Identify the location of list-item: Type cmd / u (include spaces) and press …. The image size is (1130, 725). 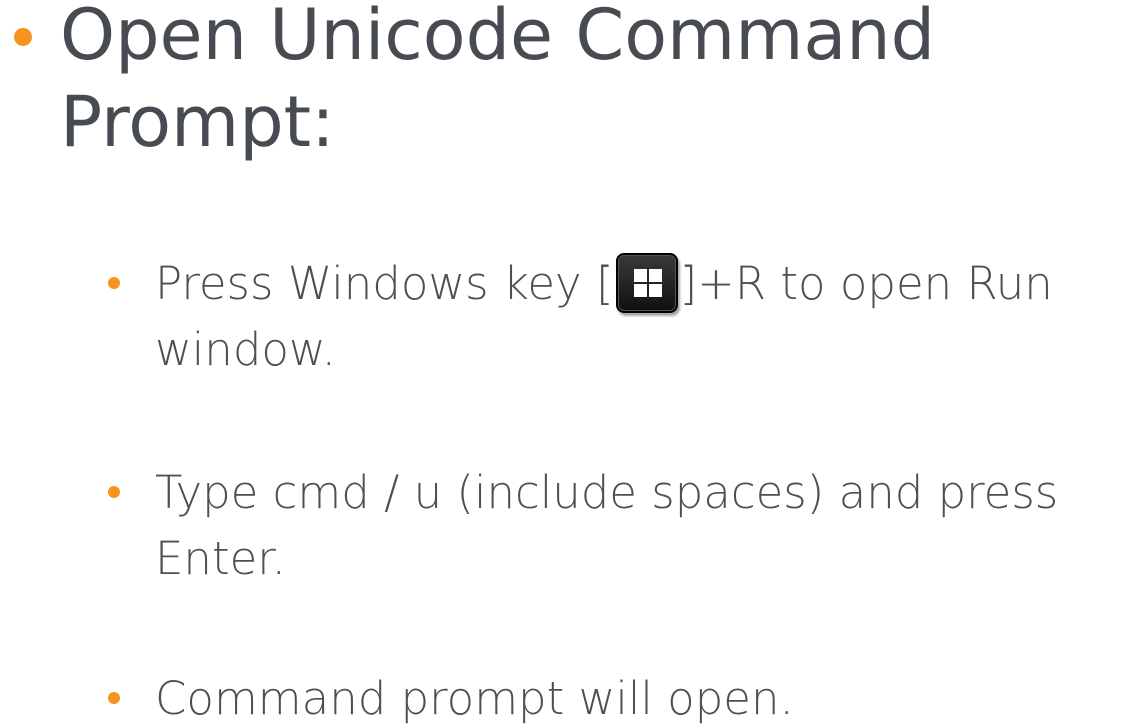
(607, 525).